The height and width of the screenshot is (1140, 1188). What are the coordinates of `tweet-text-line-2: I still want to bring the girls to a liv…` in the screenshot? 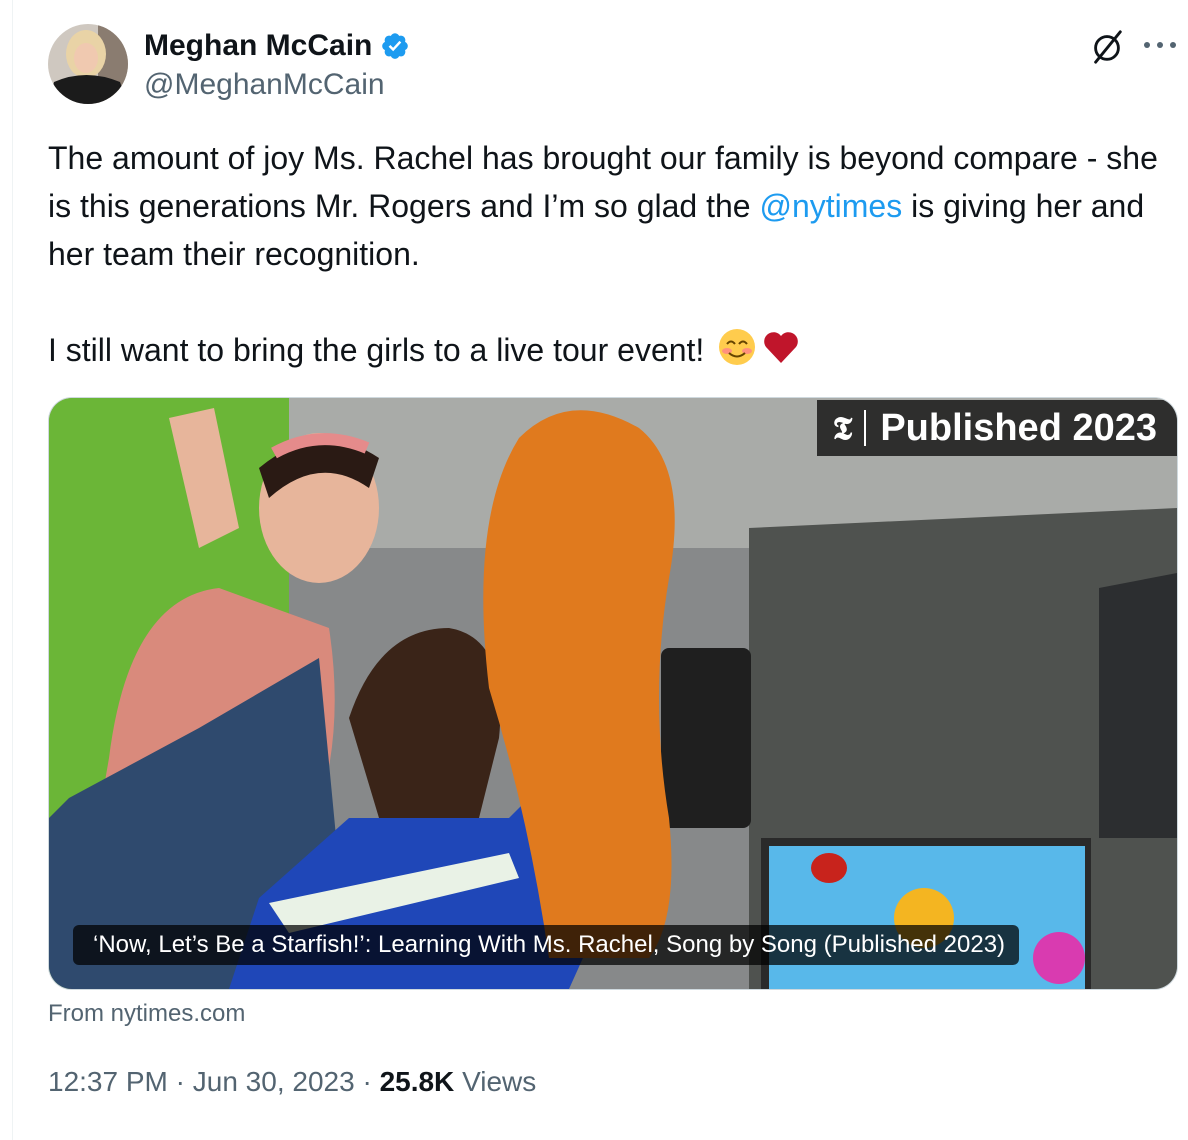 It's located at (376, 350).